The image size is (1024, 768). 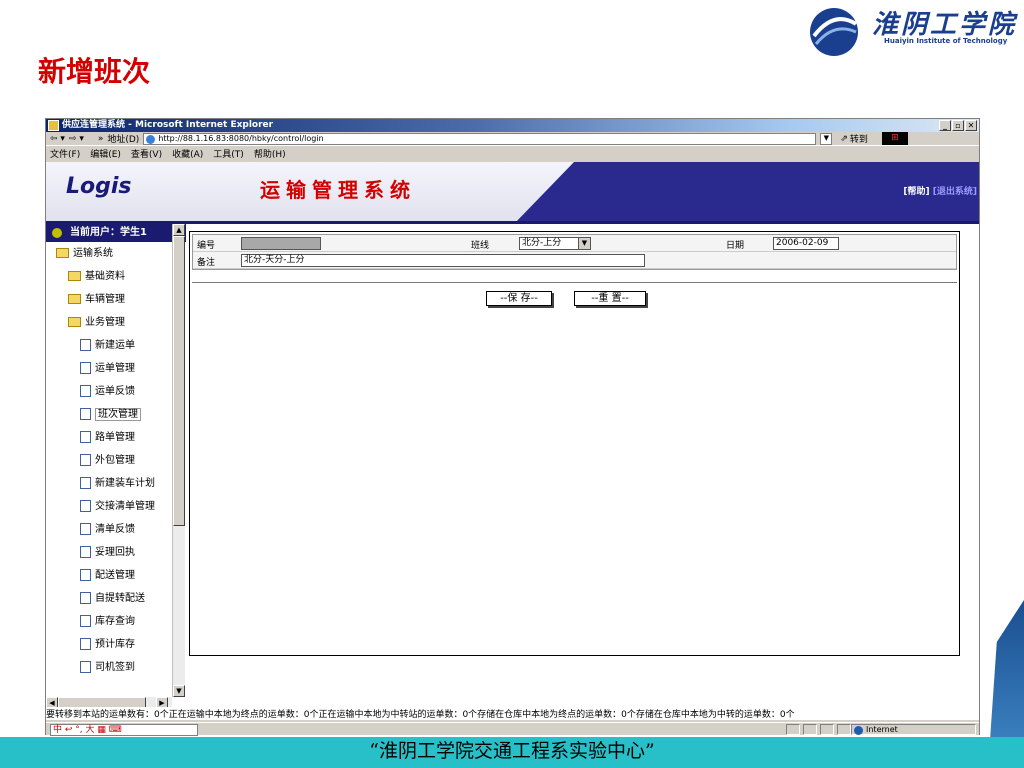 I want to click on date-label: 日期, so click(x=735, y=246).